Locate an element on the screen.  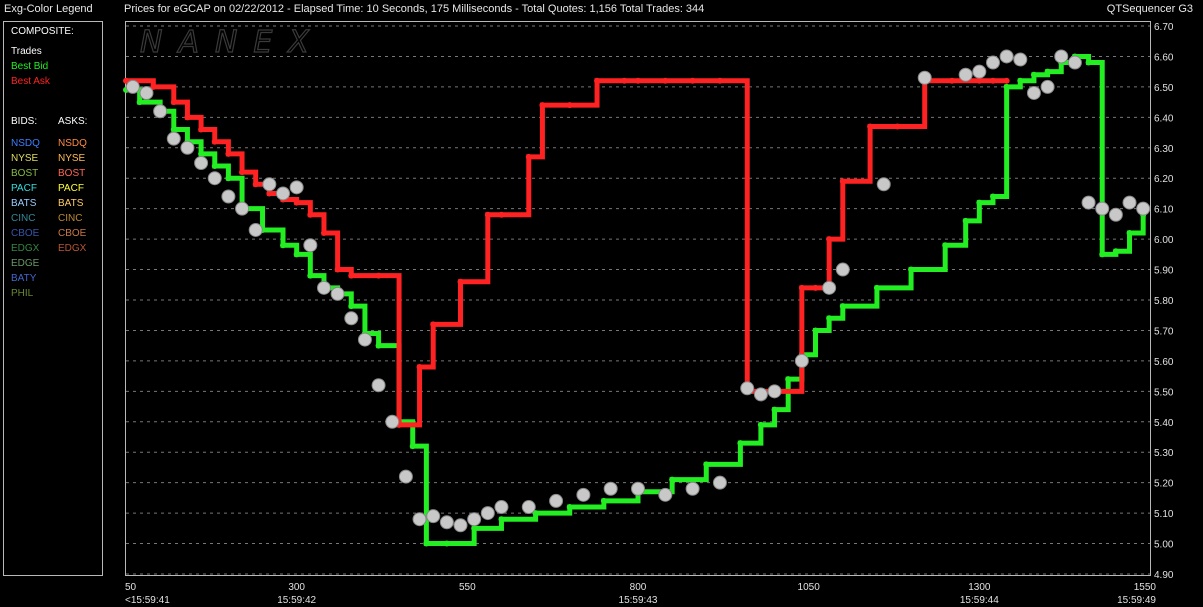
x-tick-label: 1300 is located at coordinates (979, 587).